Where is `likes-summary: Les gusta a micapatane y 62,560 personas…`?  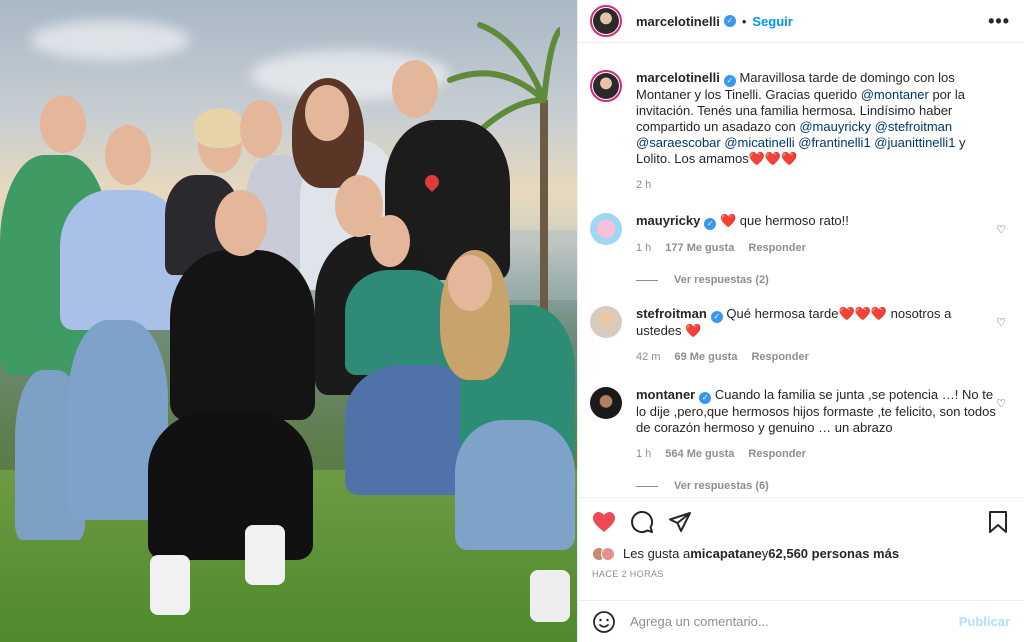 likes-summary: Les gusta a micapatane y 62,560 personas… is located at coordinates (800, 553).